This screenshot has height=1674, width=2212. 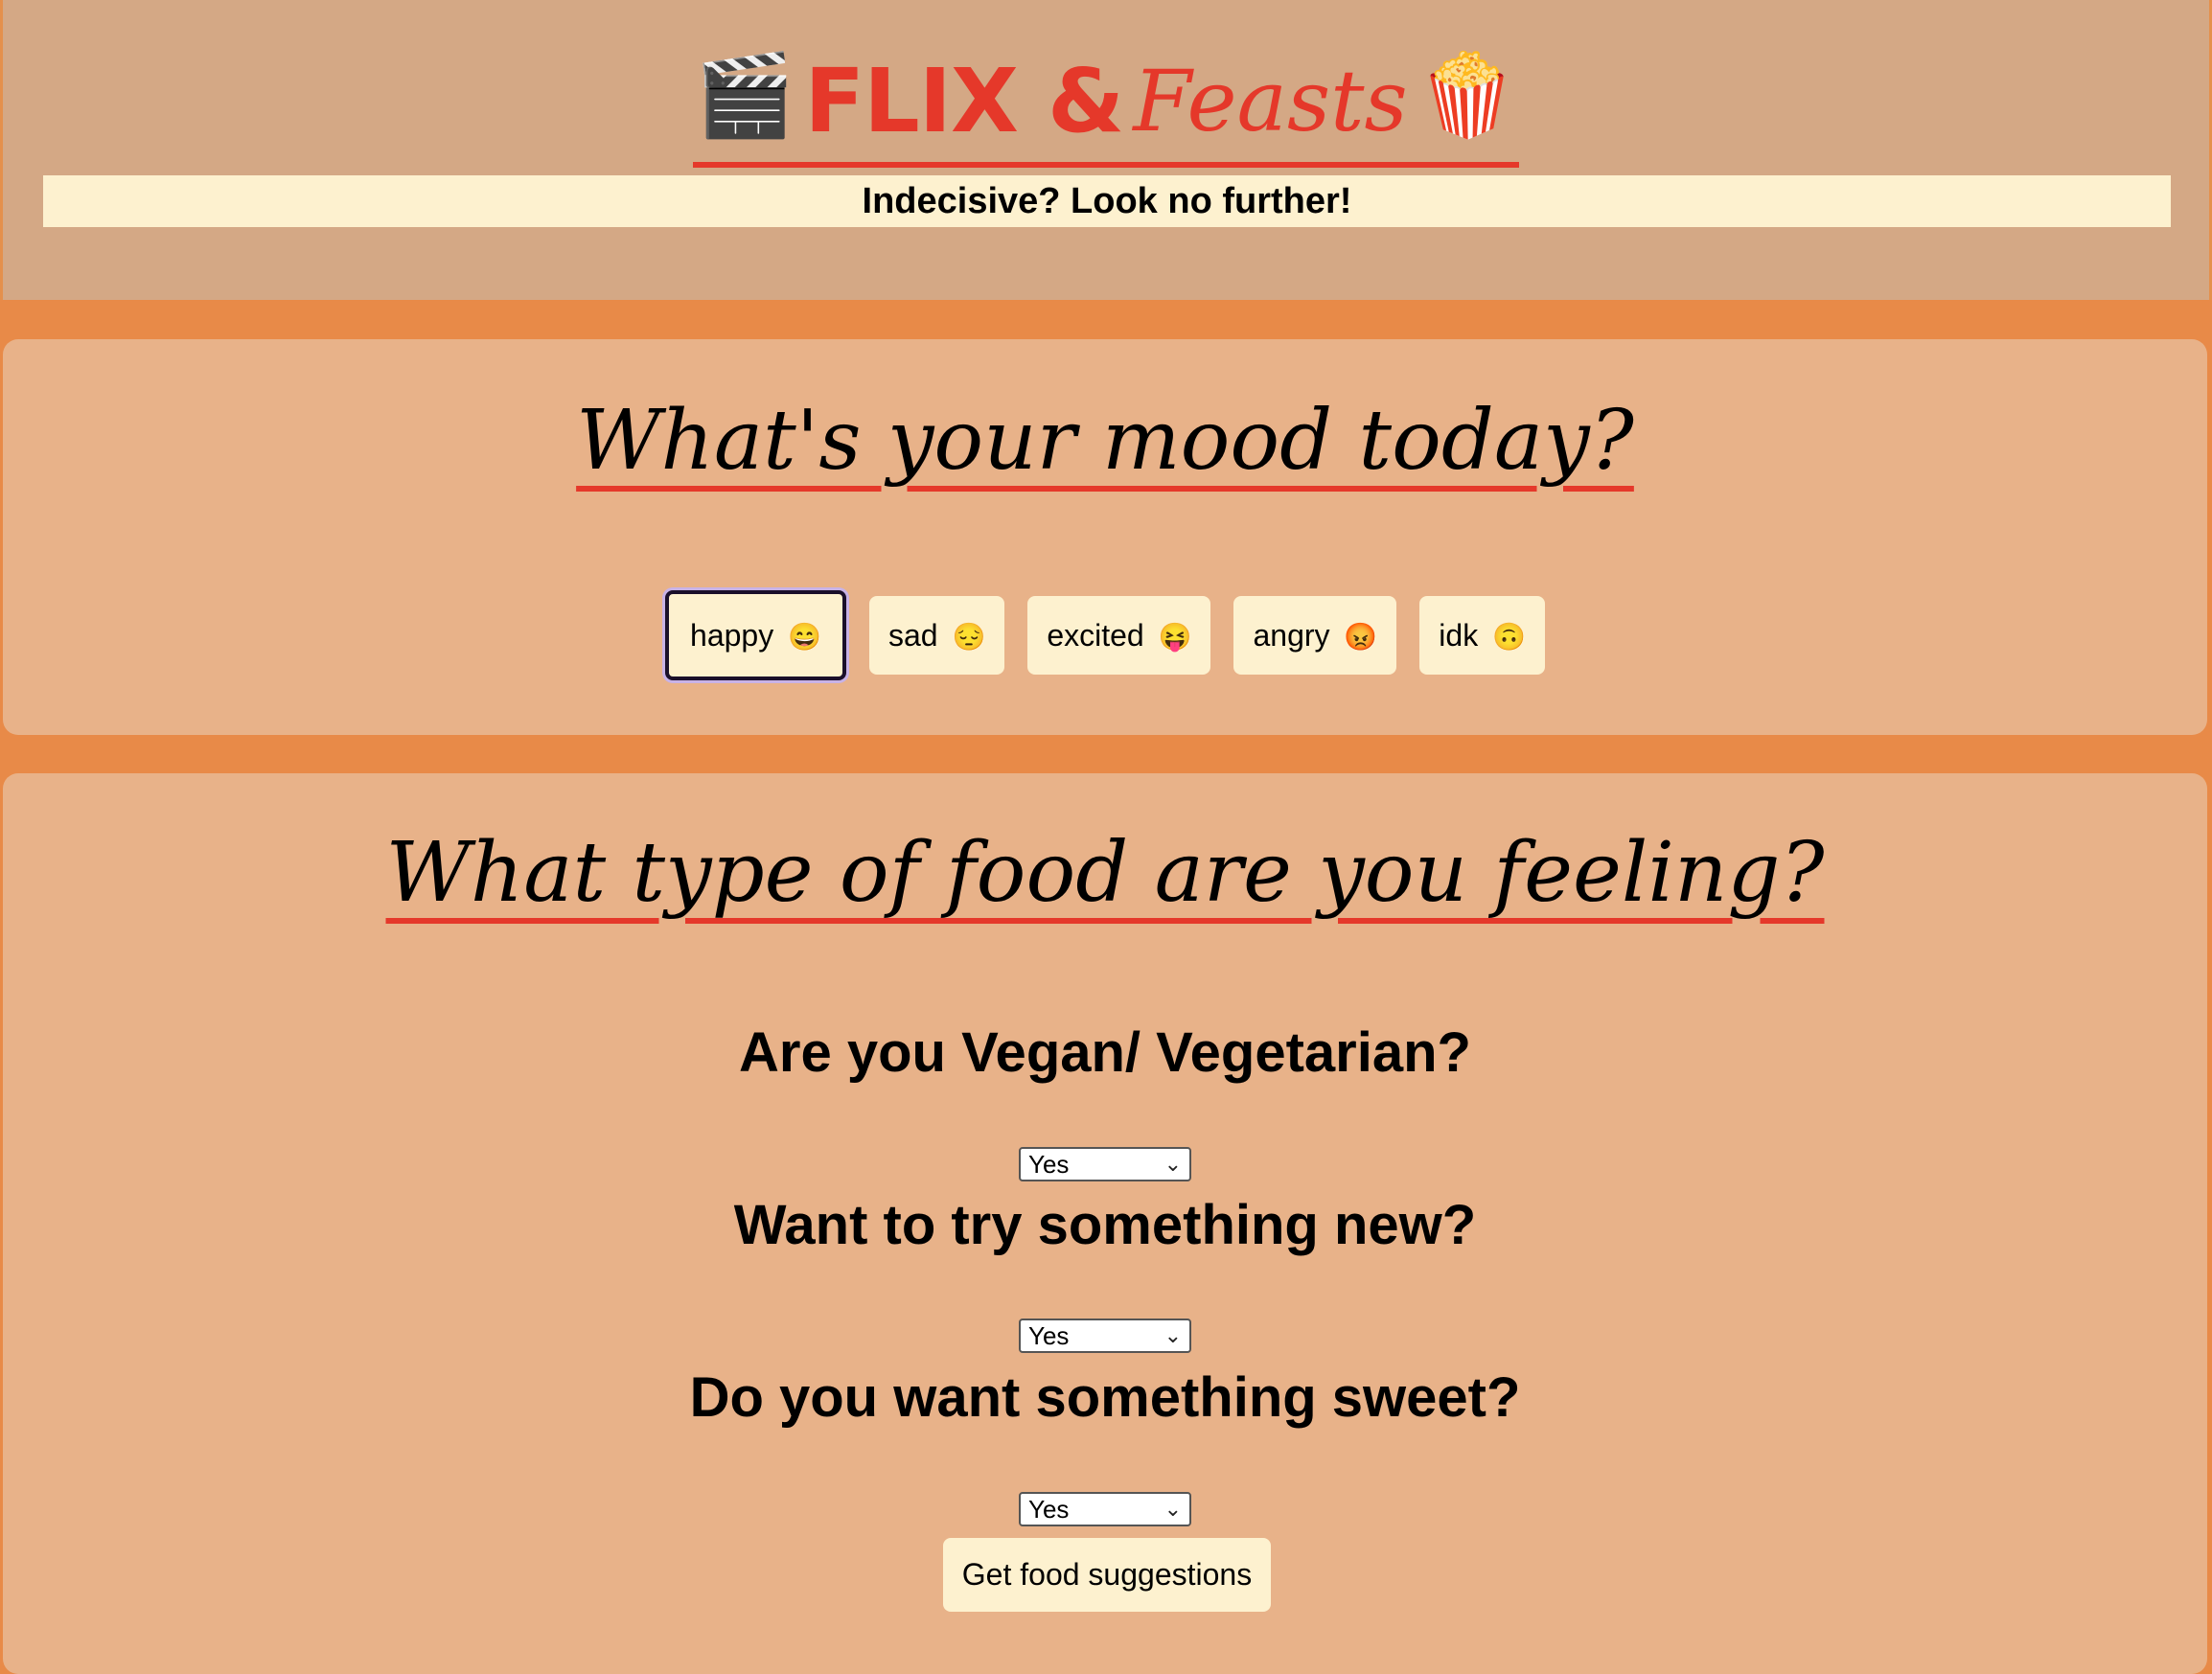 I want to click on mood-label: happy, so click(x=732, y=635).